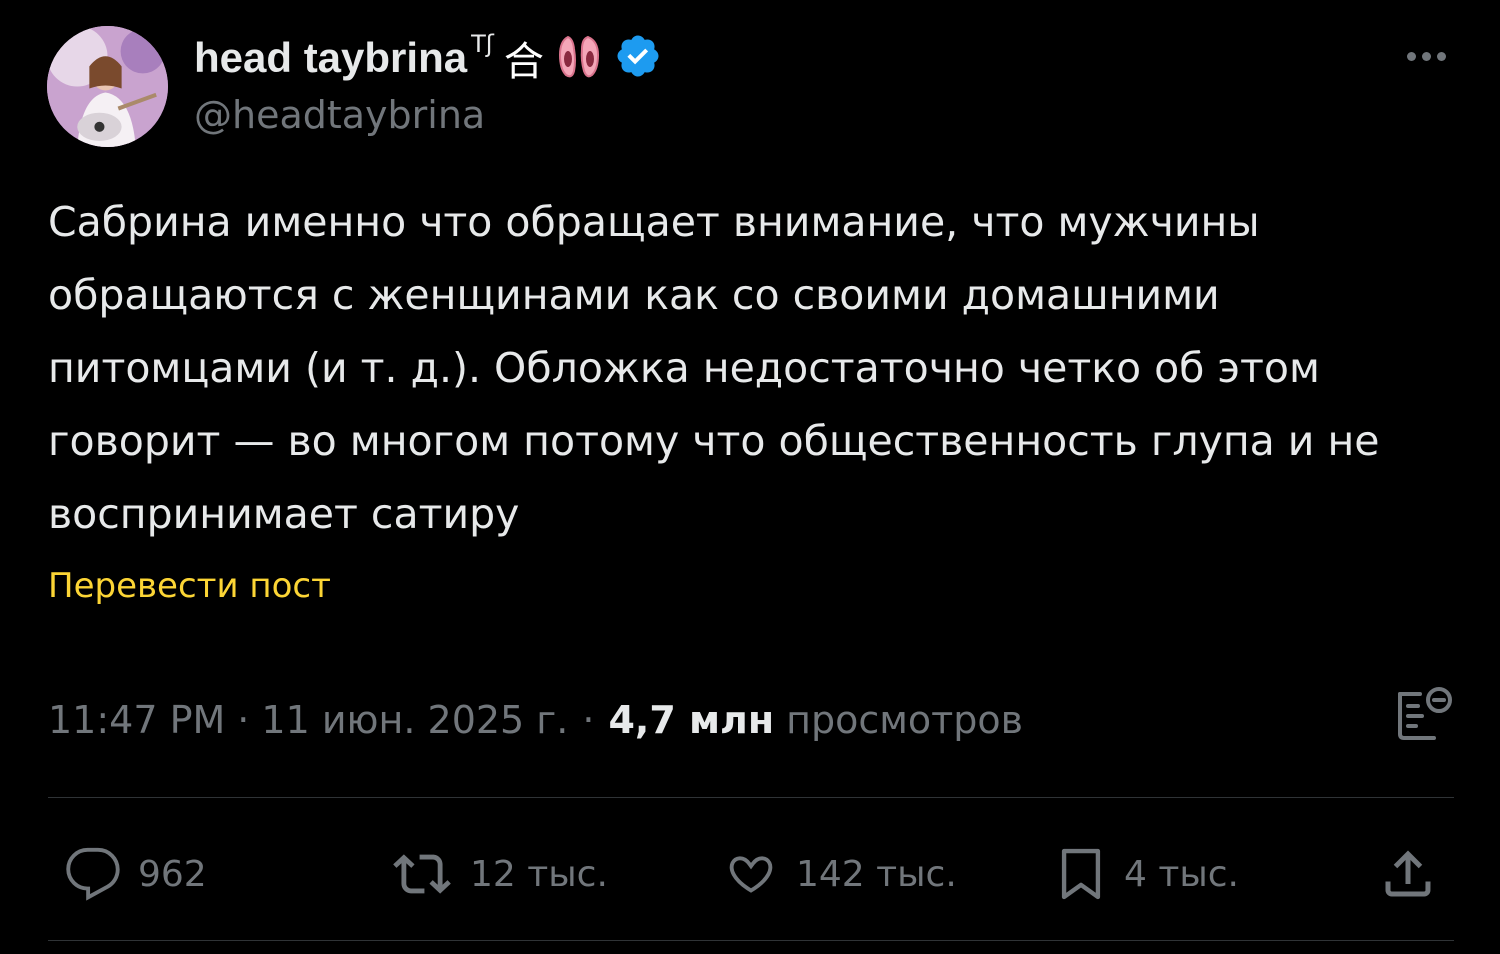 This screenshot has width=1500, height=954. I want to click on author-name-row: head taybrina Tʃ 合, so click(428, 58).